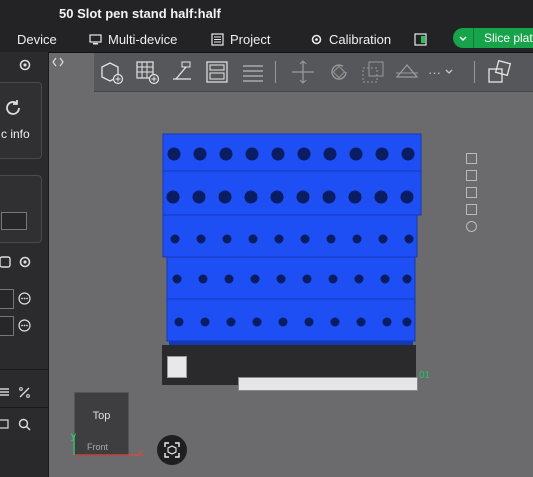 Image resolution: width=533 pixels, height=477 pixels. What do you see at coordinates (37, 39) in the screenshot?
I see `menu-device-label: Device` at bounding box center [37, 39].